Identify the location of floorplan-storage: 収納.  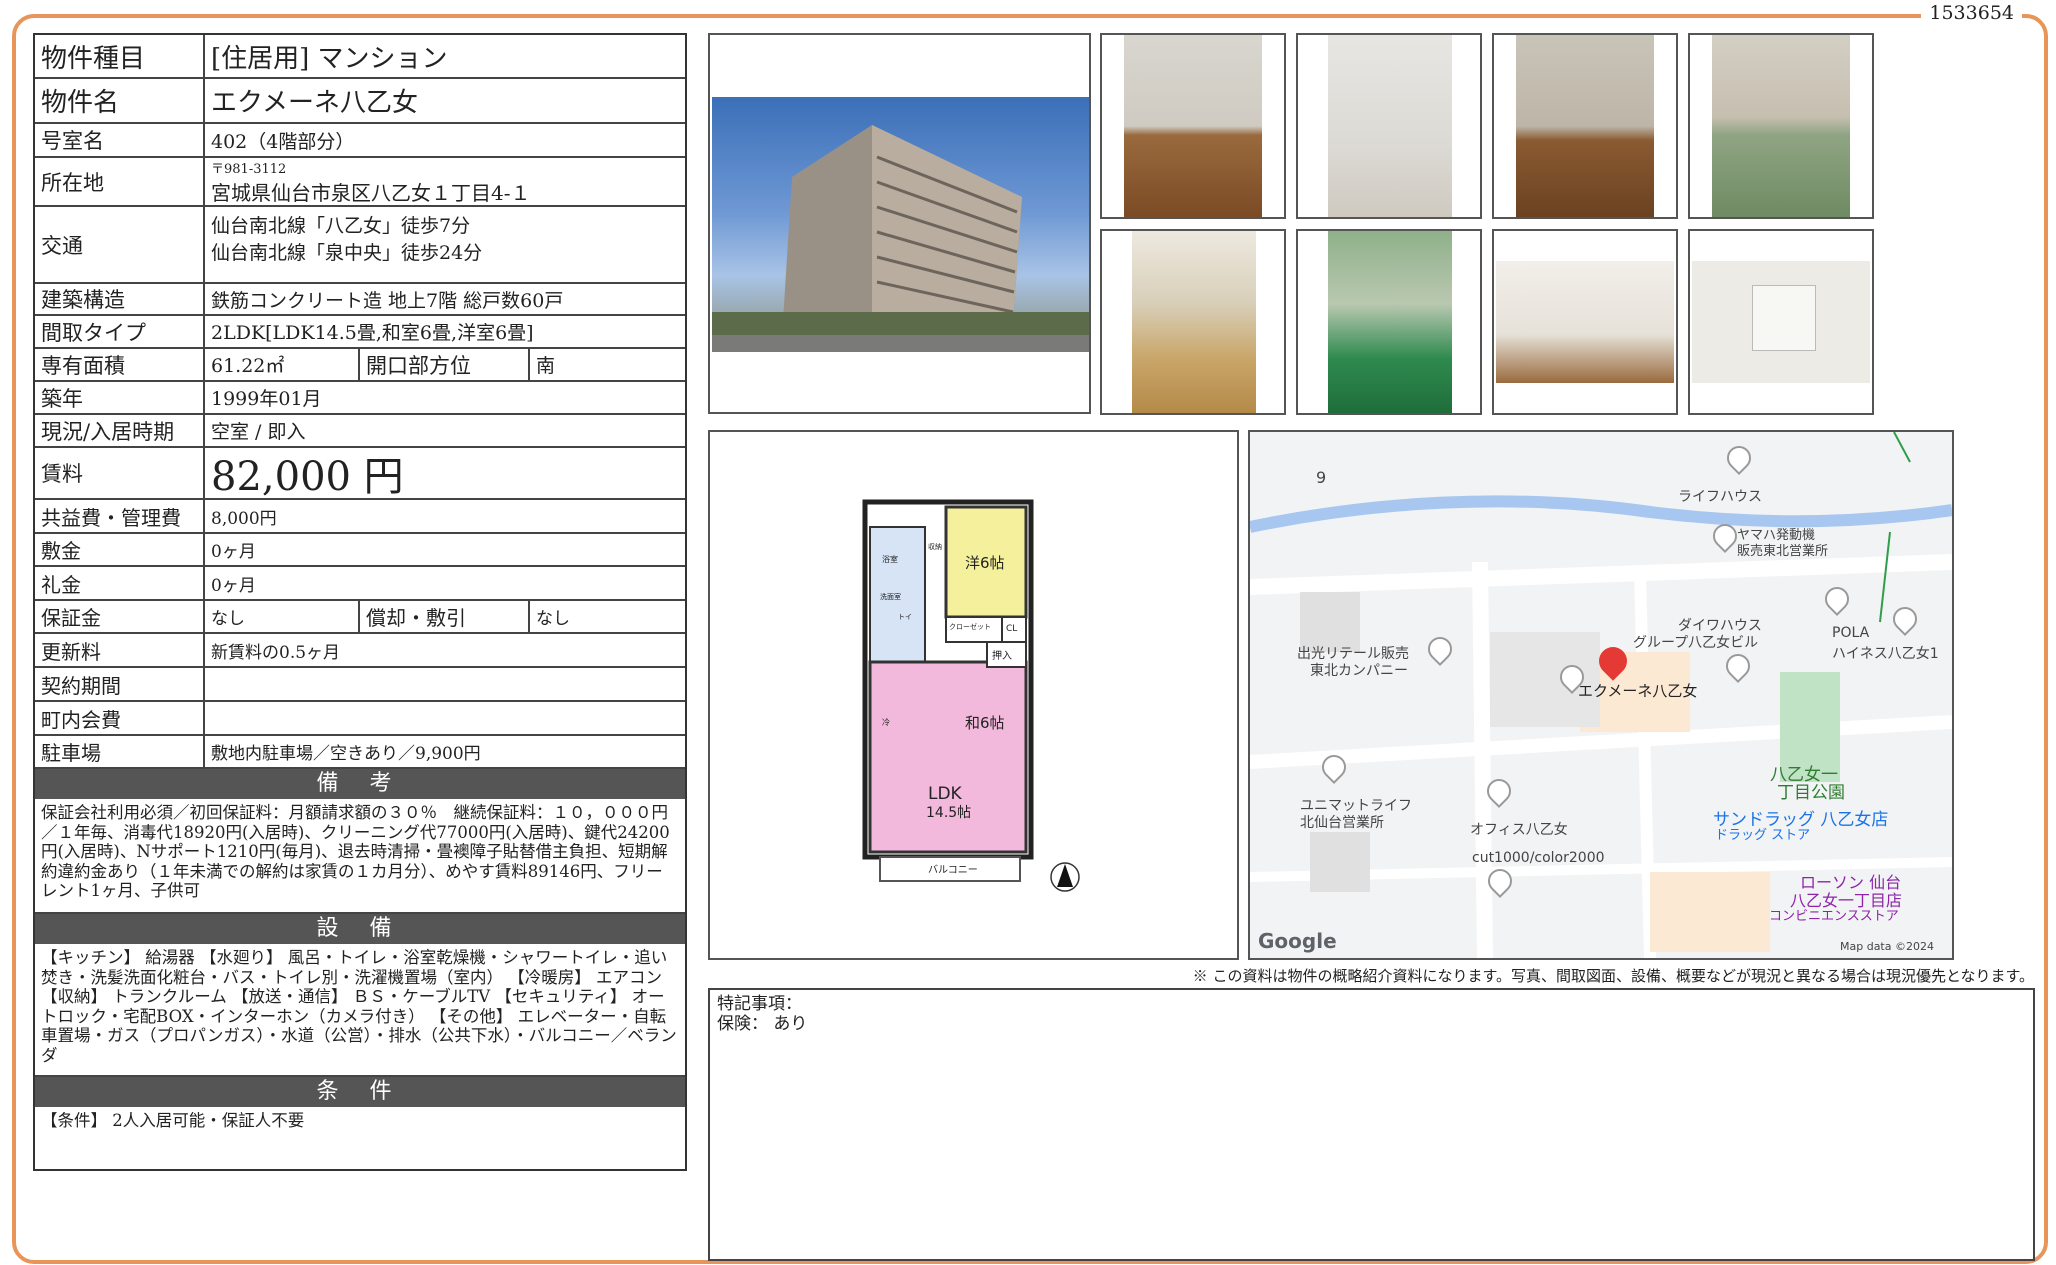
(935, 547).